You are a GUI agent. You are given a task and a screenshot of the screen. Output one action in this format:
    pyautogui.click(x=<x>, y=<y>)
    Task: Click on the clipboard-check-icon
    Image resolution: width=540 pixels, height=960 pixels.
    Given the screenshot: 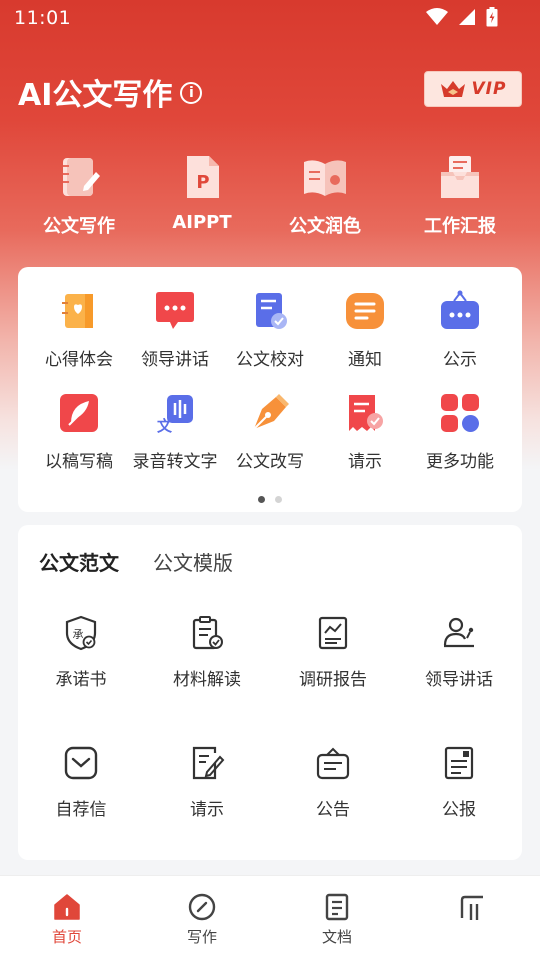 What is the action you would take?
    pyautogui.click(x=207, y=633)
    